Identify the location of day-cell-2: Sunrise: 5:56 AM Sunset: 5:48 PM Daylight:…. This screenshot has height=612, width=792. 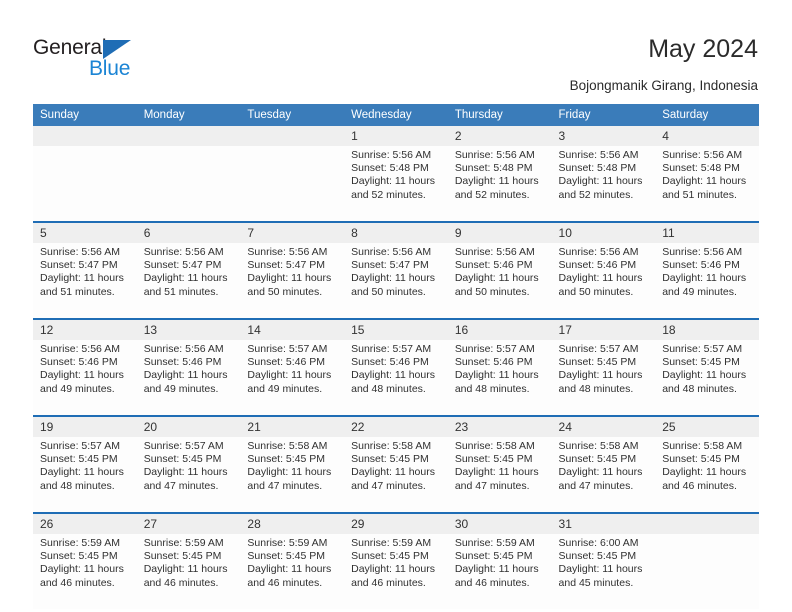
(499, 183).